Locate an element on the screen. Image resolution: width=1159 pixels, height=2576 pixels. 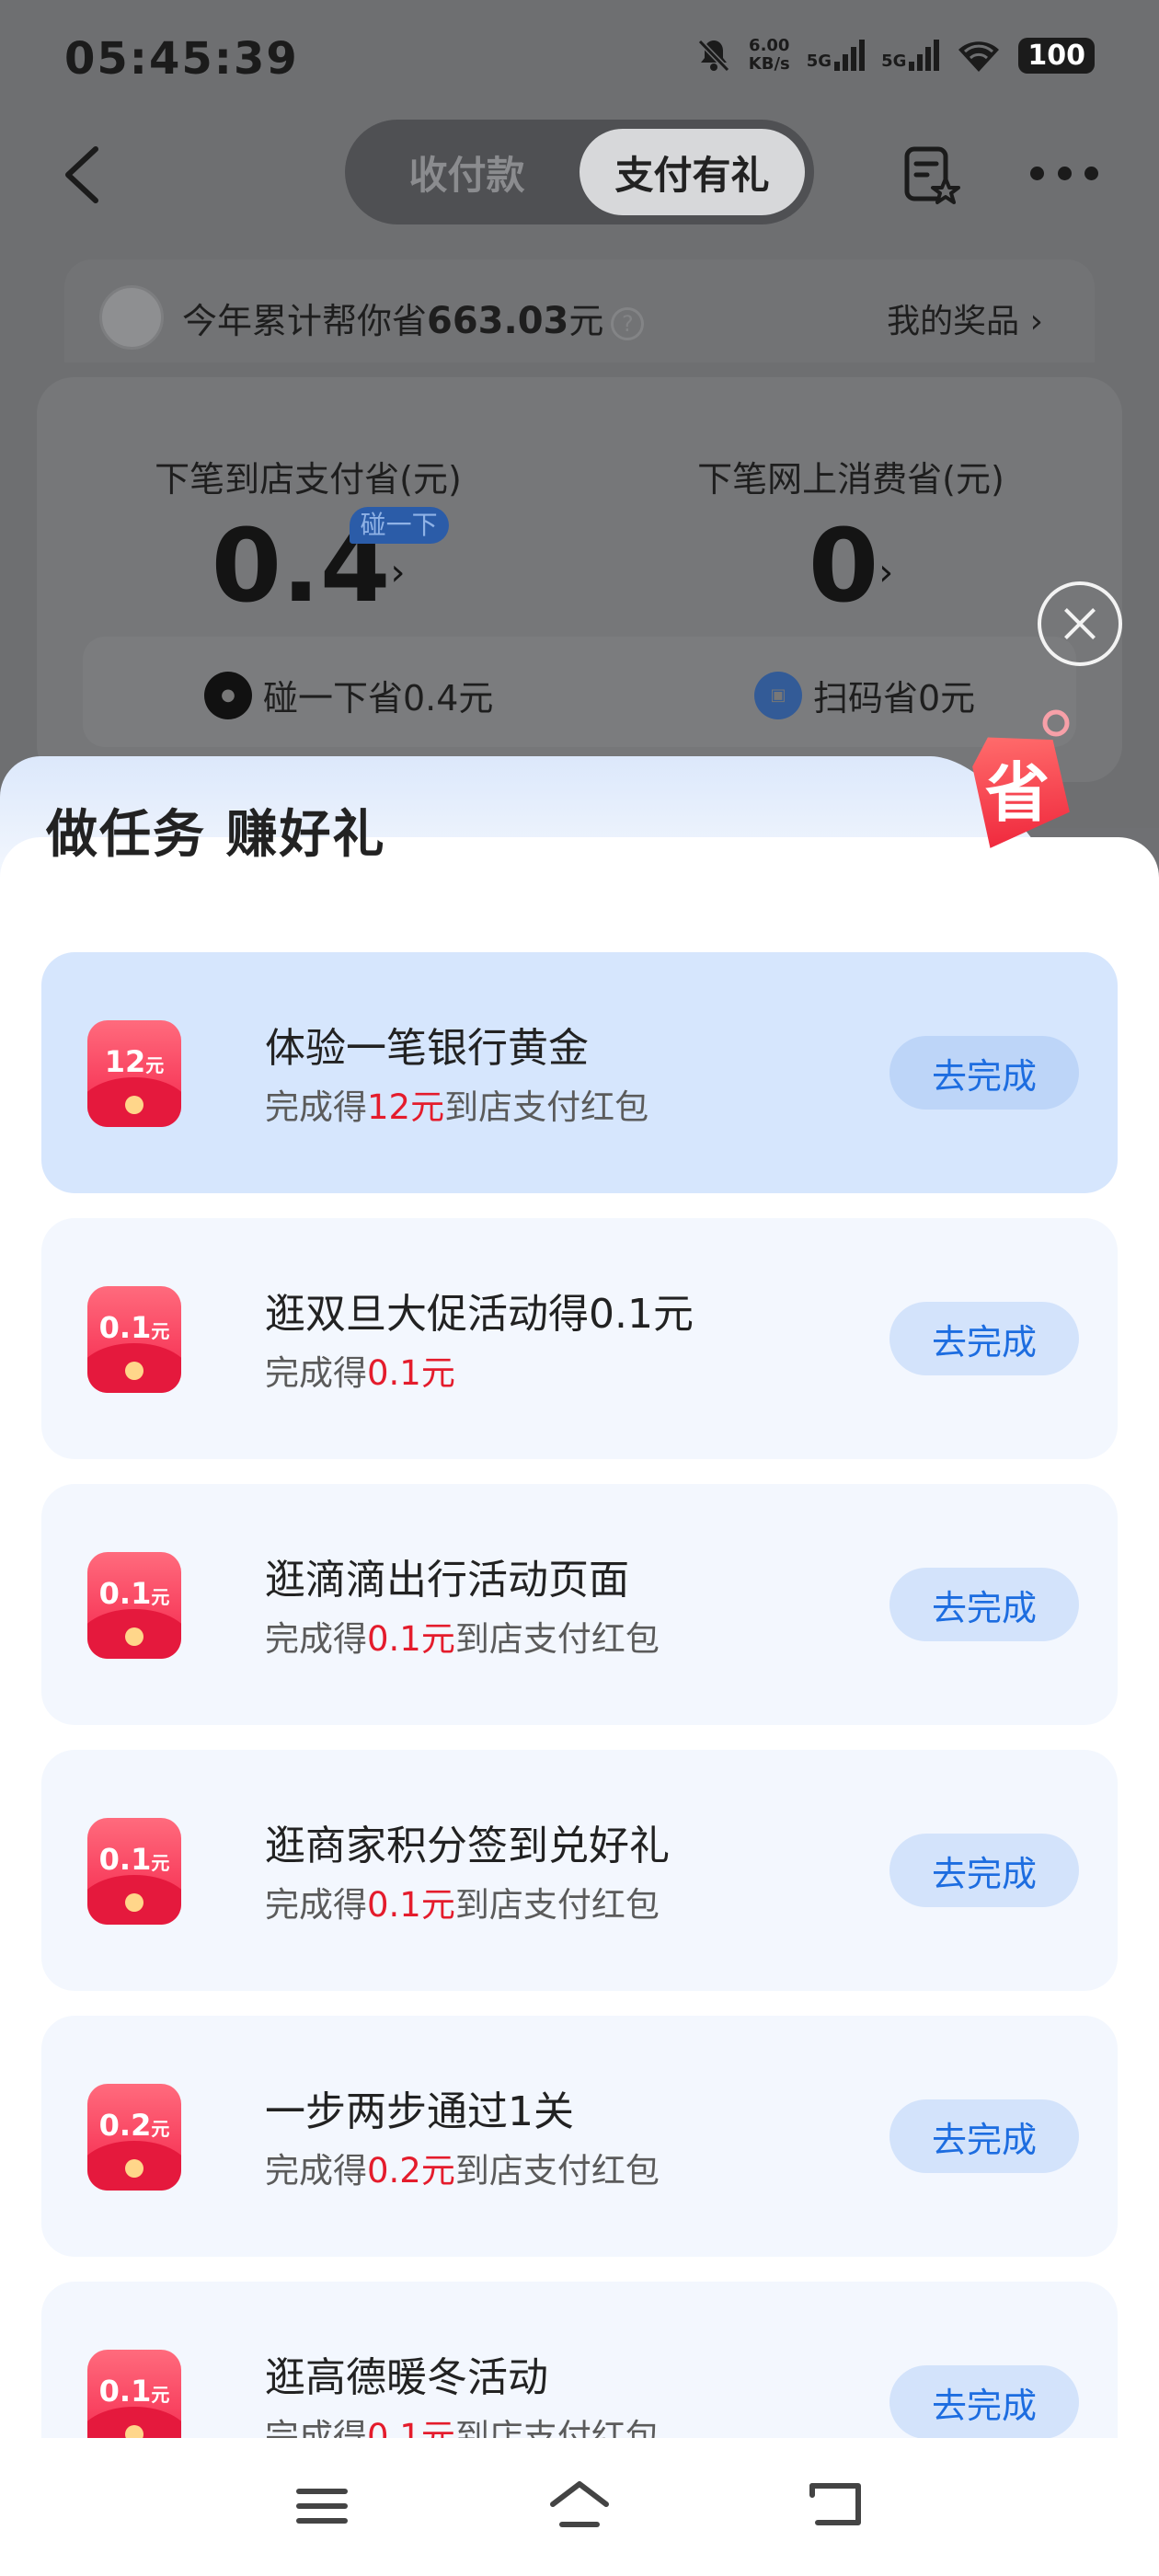
task-card: 0.1元 逛滴滴出行活动页面 完成得0.1元到店支付红包 去完成 is located at coordinates (579, 1604).